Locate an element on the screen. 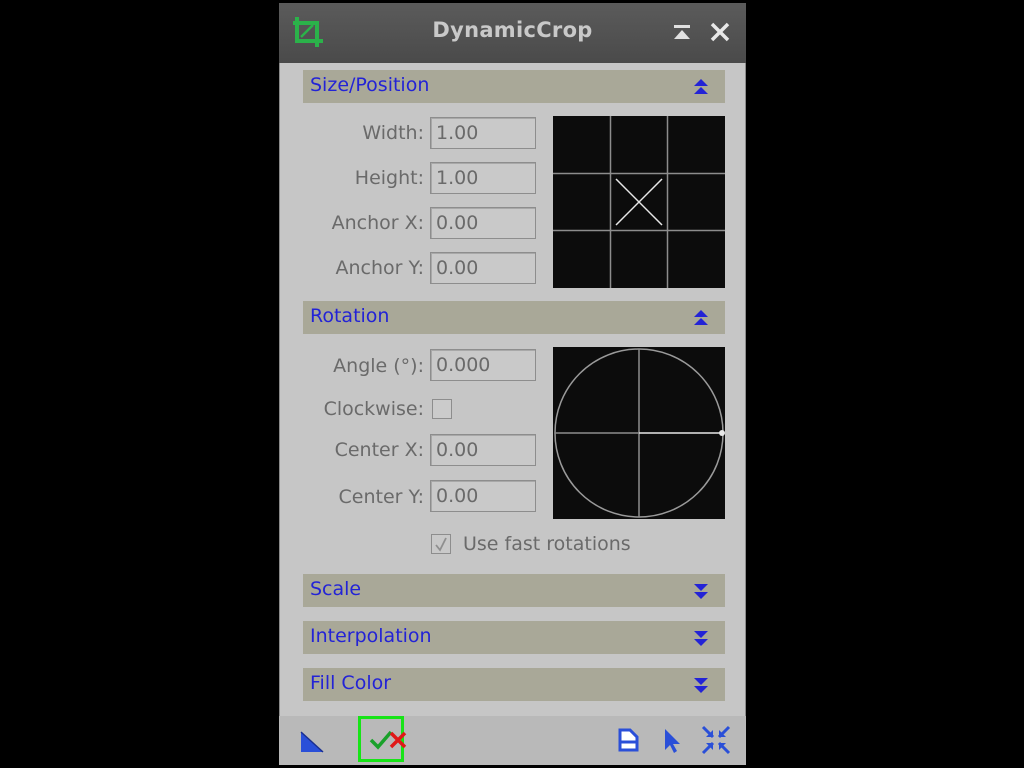 The image size is (1024, 768). preview-toggle-icon is located at coordinates (716, 740).